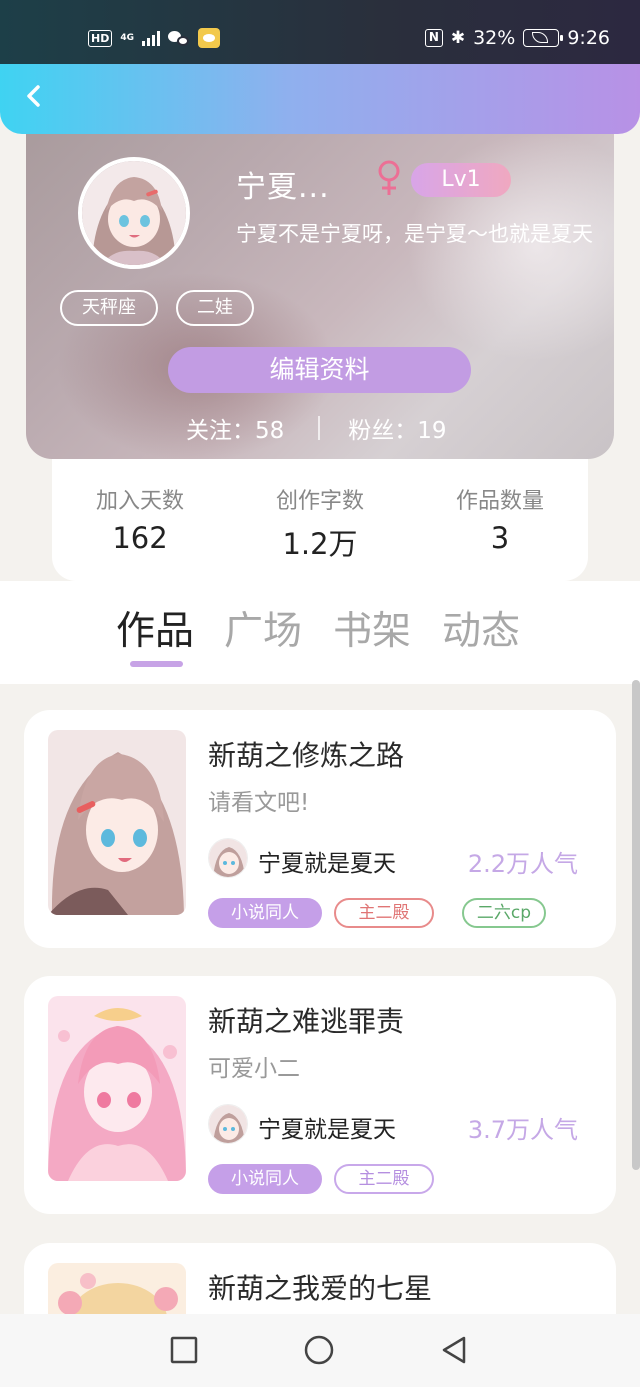 The height and width of the screenshot is (1387, 640). Describe the element at coordinates (499, 501) in the screenshot. I see `stat-label: 作品数量` at that location.